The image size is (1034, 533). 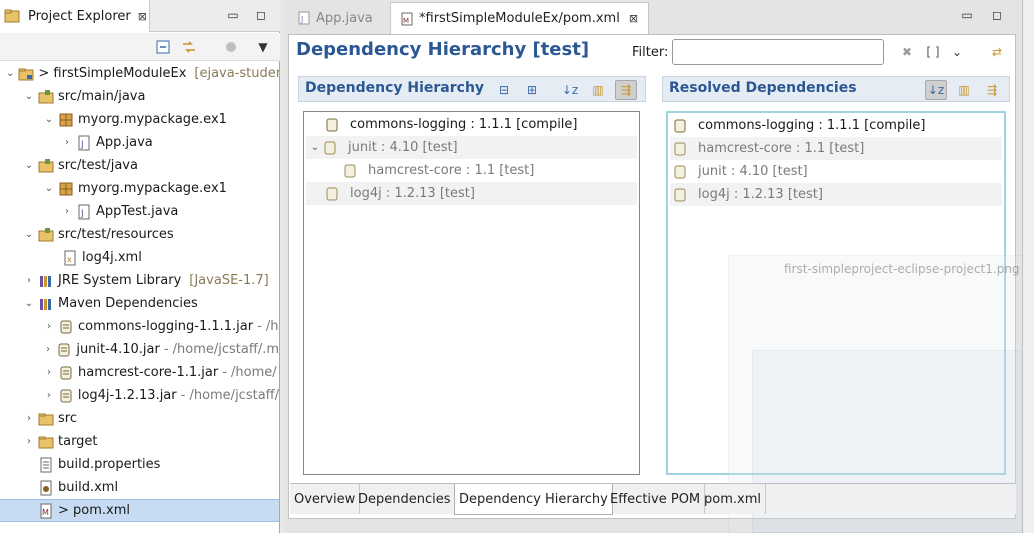 I want to click on project-folder-icon, so click(x=26, y=74).